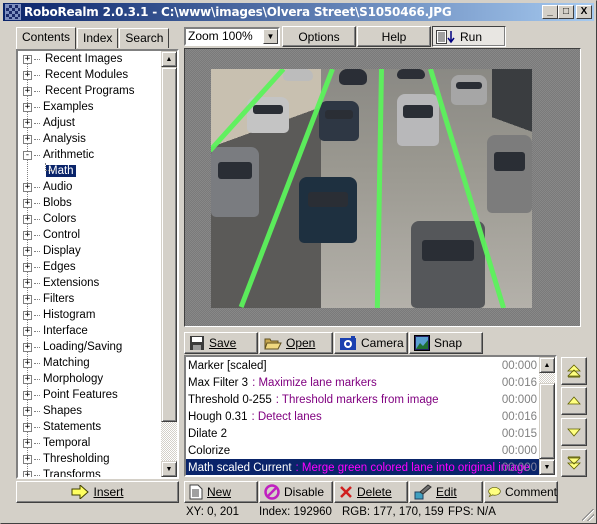 The width and height of the screenshot is (597, 524). What do you see at coordinates (521, 492) in the screenshot?
I see `comment-button: Comment` at bounding box center [521, 492].